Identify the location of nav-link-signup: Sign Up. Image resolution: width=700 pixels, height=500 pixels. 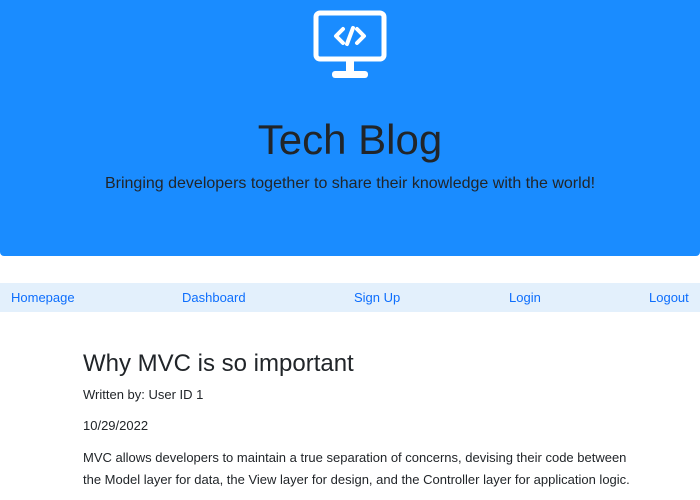
(377, 297).